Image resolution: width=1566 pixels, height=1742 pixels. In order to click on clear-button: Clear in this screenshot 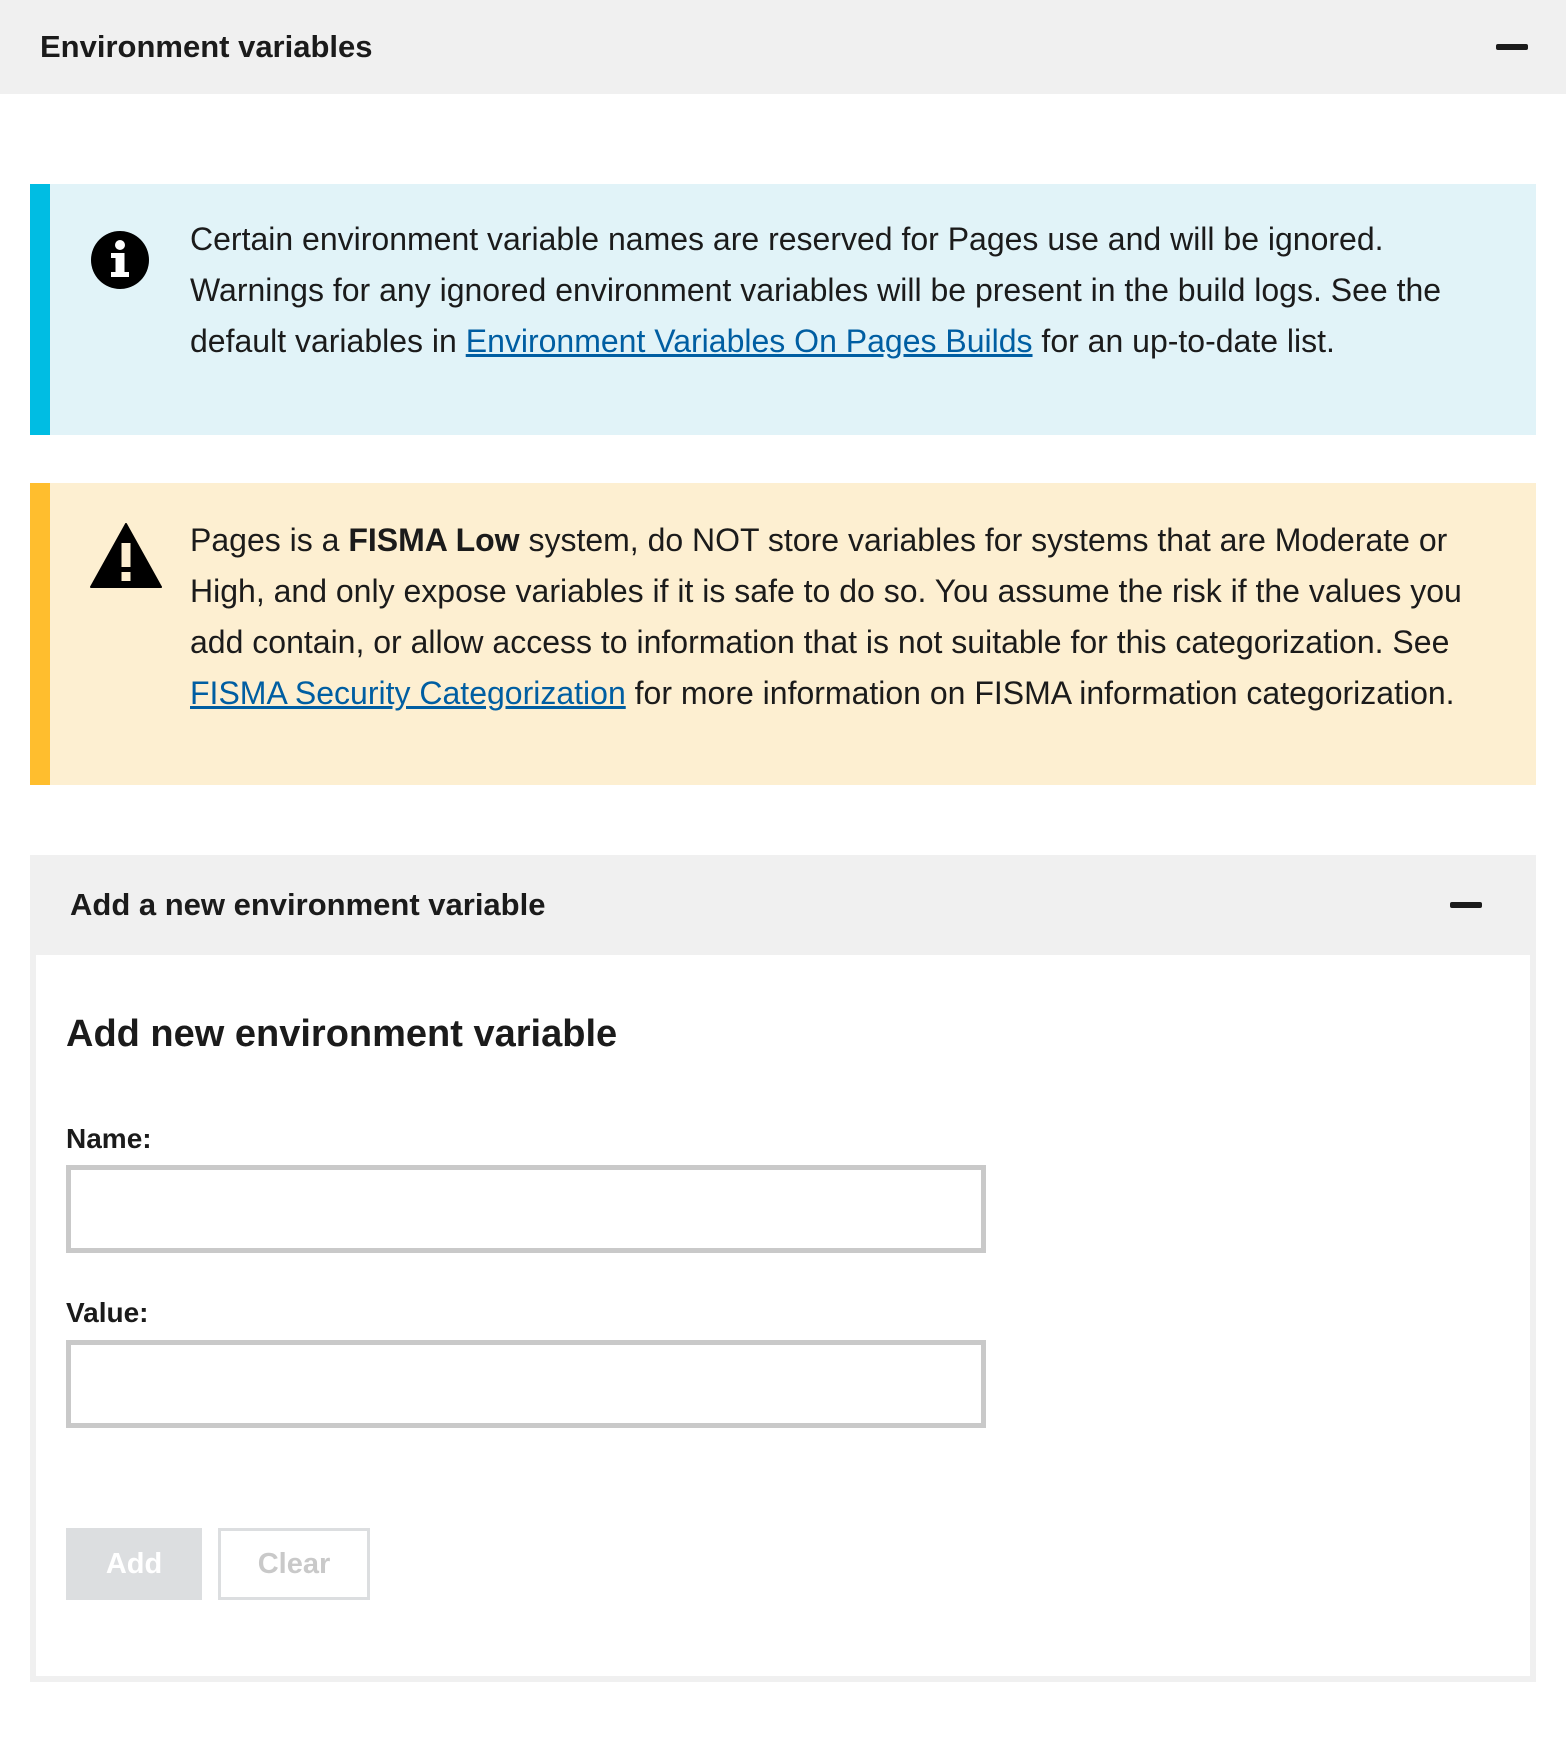, I will do `click(294, 1564)`.